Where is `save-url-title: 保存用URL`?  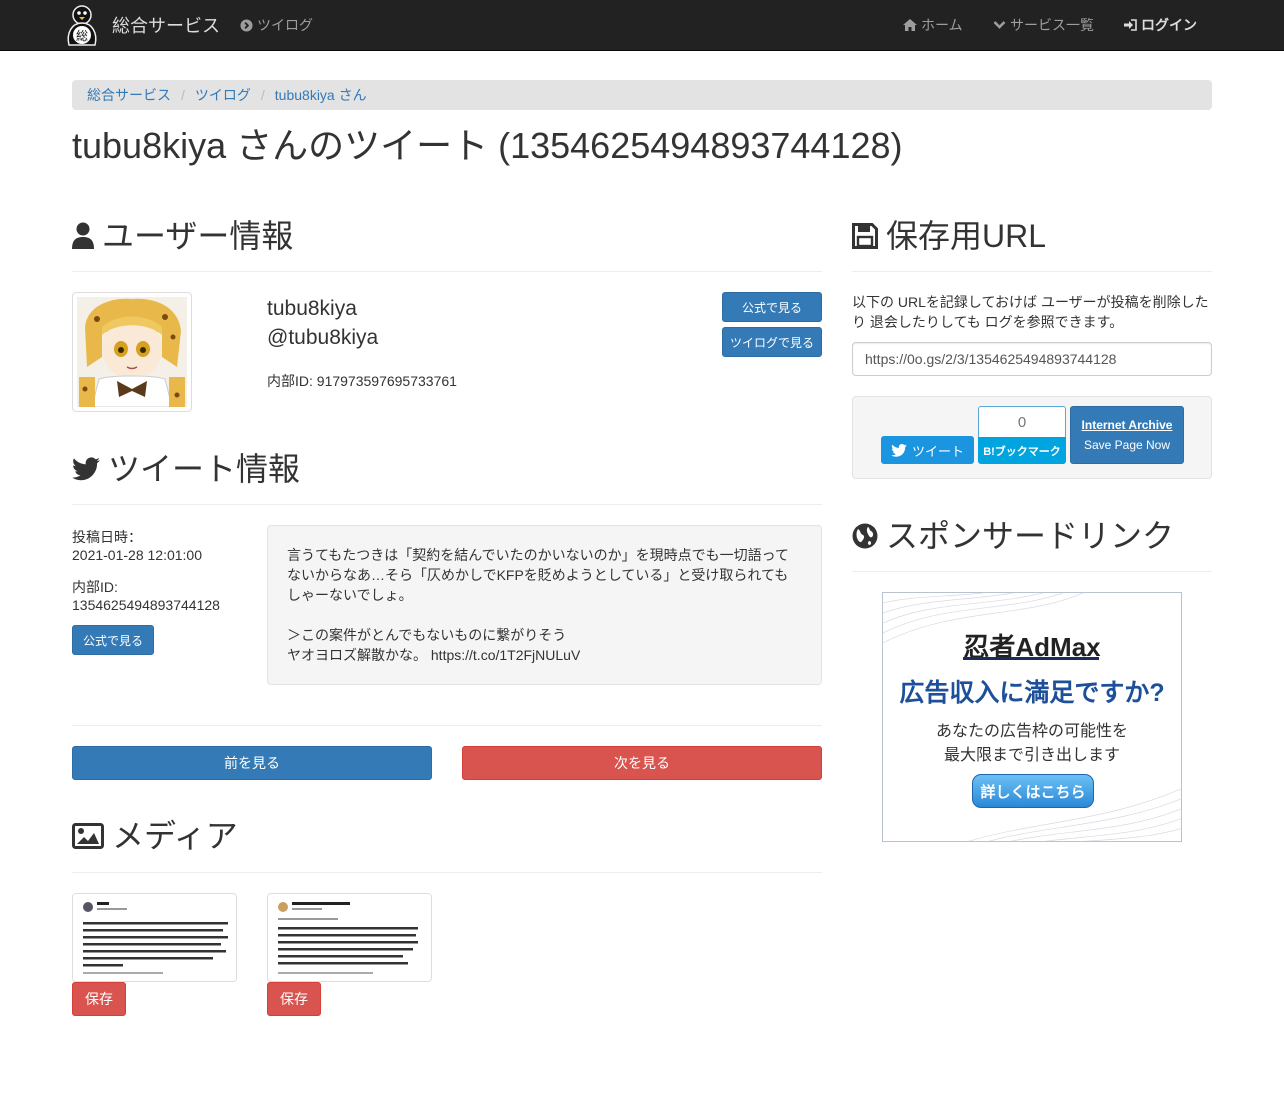
save-url-title: 保存用URL is located at coordinates (966, 236).